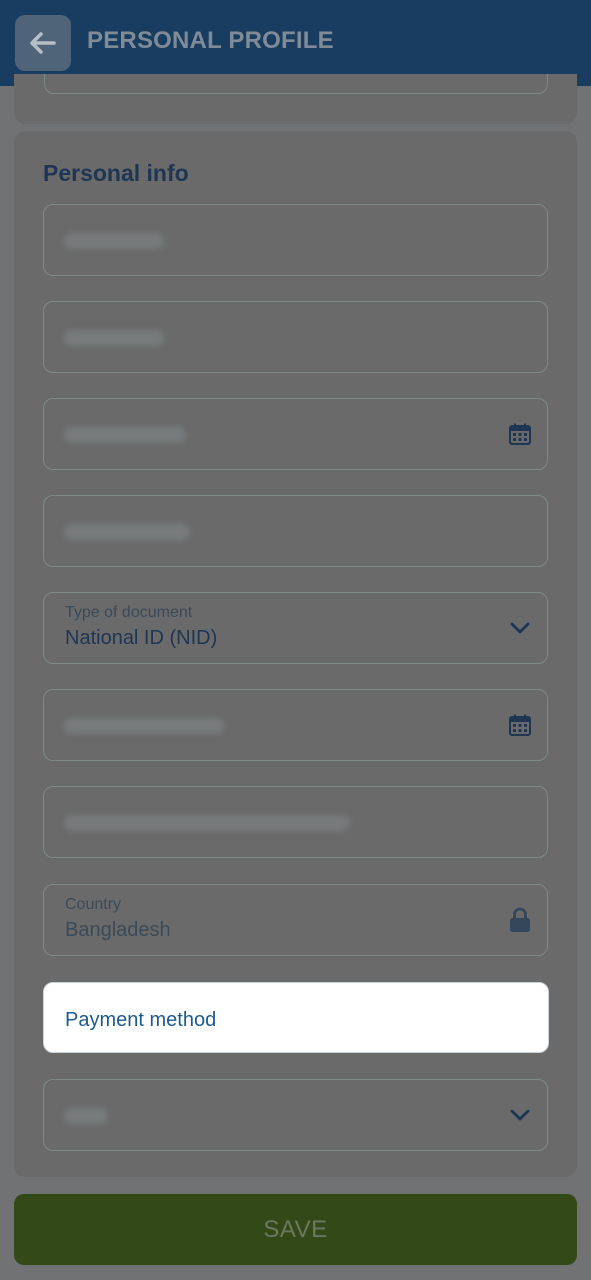 Image resolution: width=591 pixels, height=1280 pixels. I want to click on payment-method-field: Payment method, so click(296, 1017).